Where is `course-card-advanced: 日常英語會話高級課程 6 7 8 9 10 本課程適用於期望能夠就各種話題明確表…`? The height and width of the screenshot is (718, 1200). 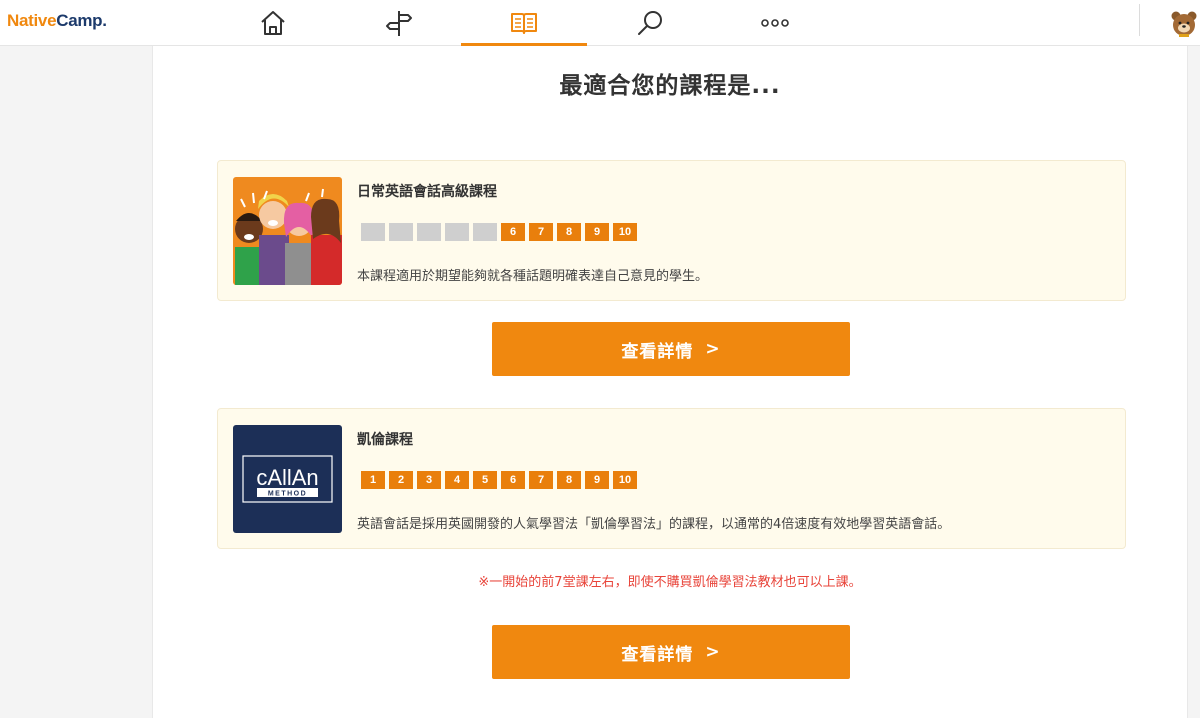 course-card-advanced: 日常英語會話高級課程 6 7 8 9 10 本課程適用於期望能夠就各種話題明確表… is located at coordinates (671, 230).